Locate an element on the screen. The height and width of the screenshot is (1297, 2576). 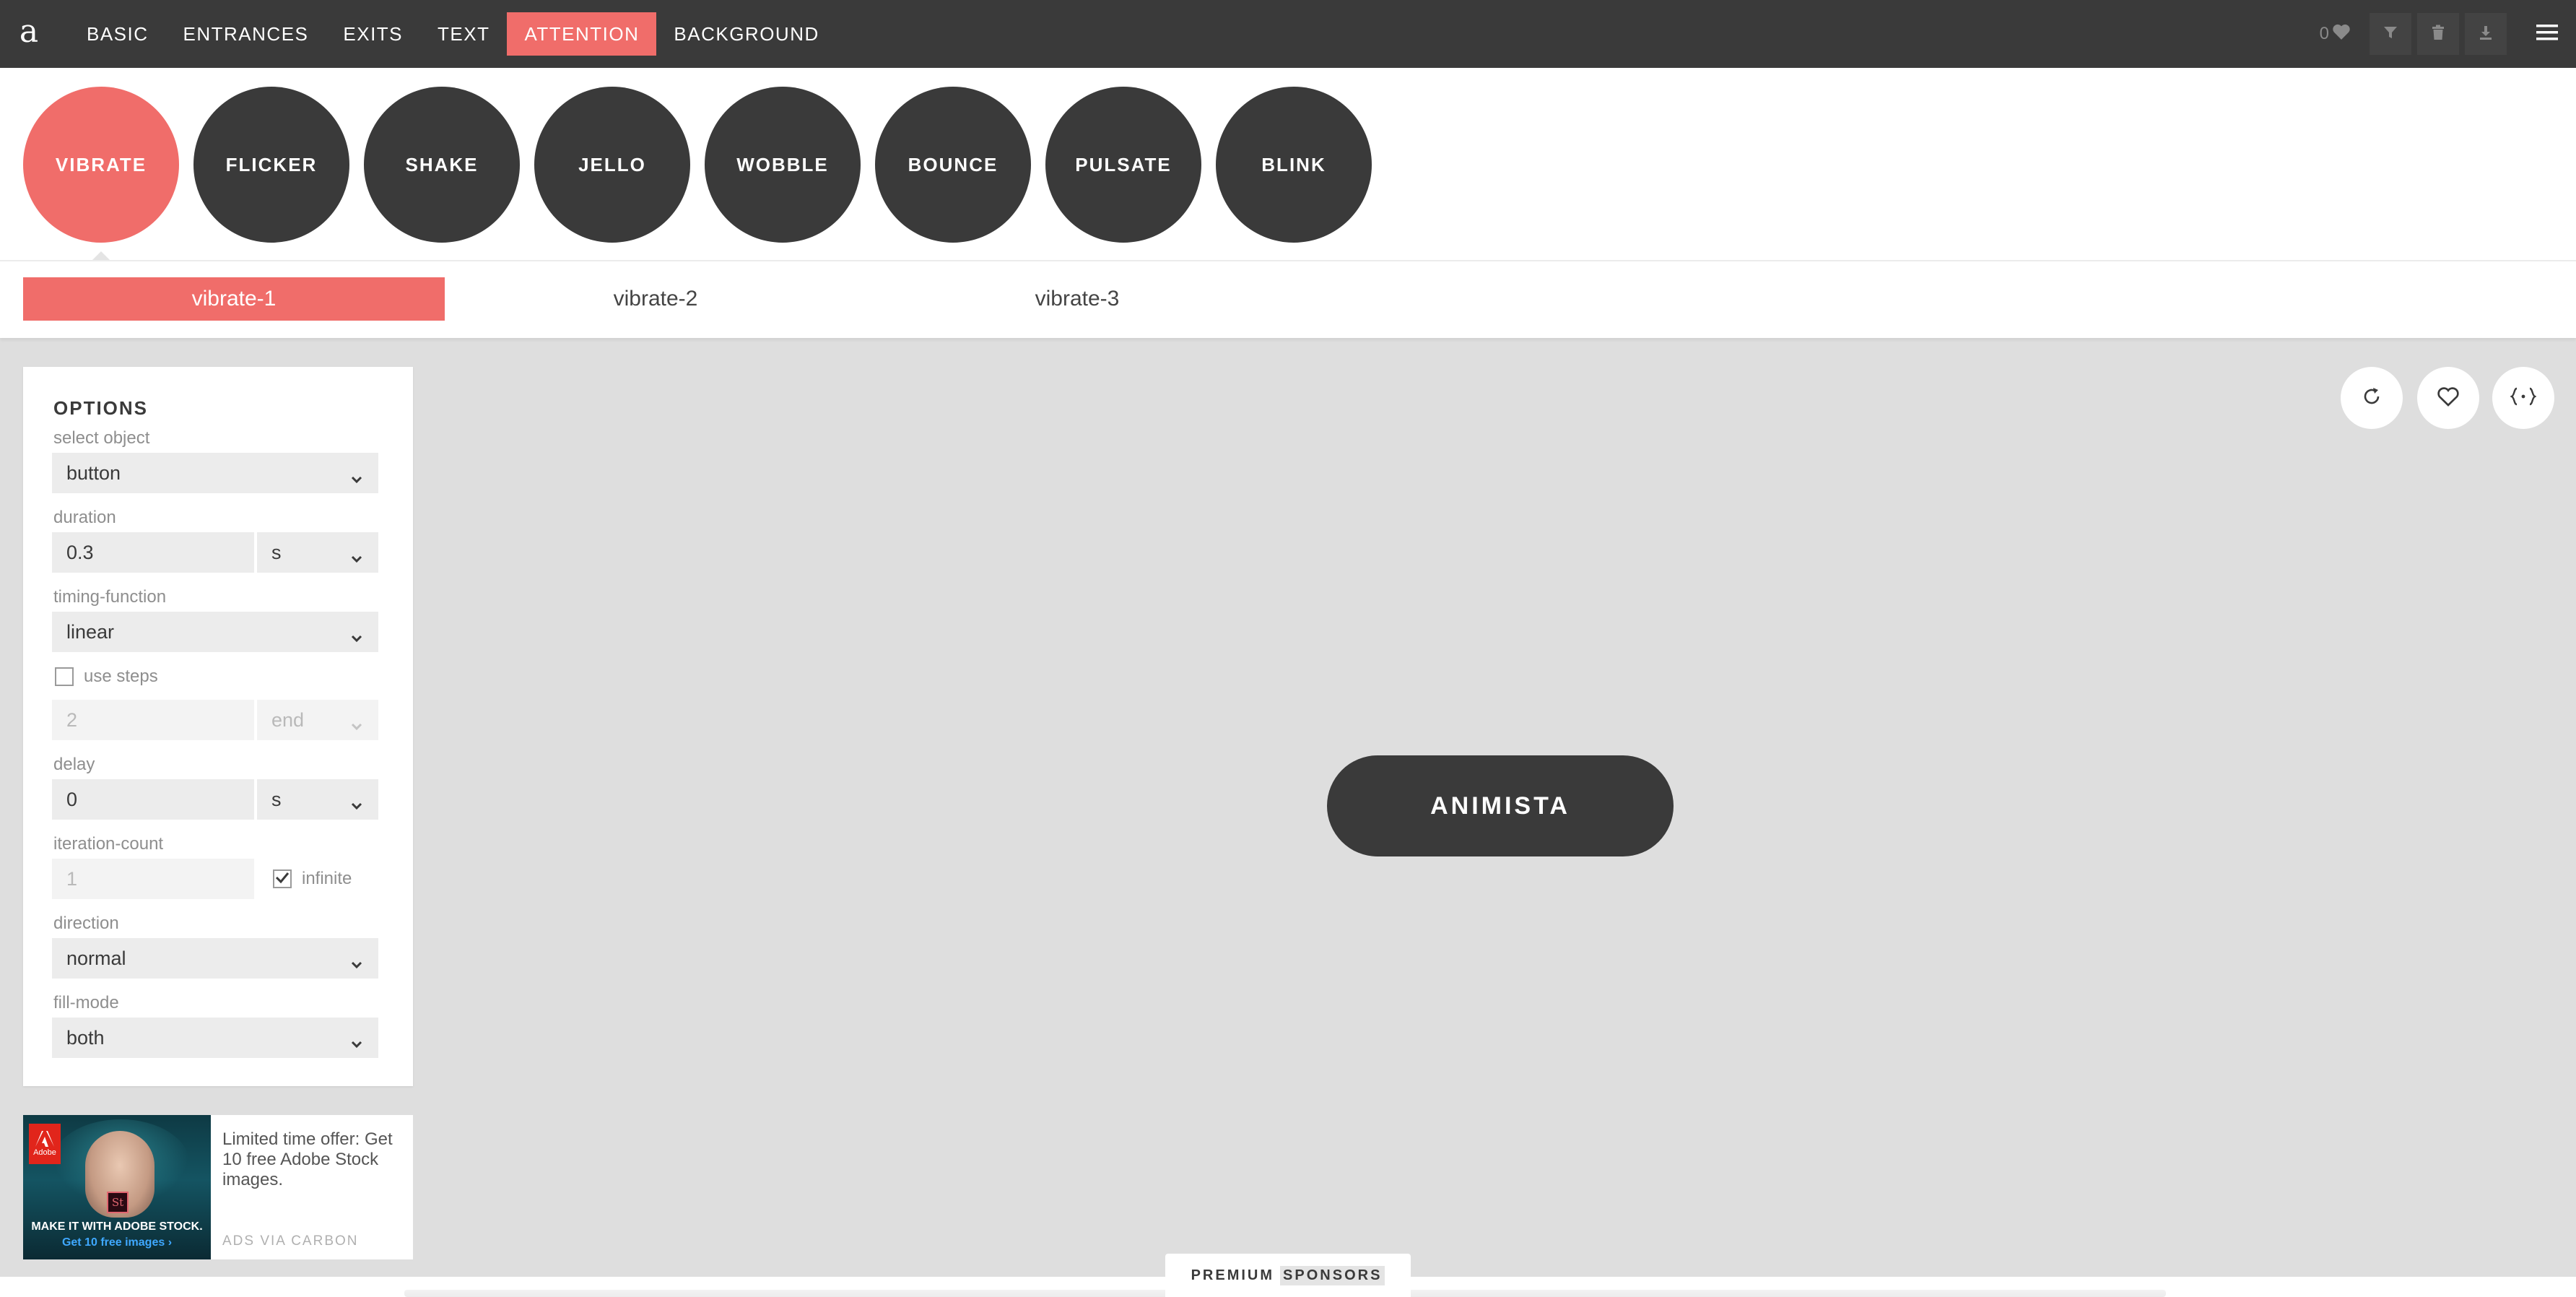
animation-jello: JELLO is located at coordinates (612, 165).